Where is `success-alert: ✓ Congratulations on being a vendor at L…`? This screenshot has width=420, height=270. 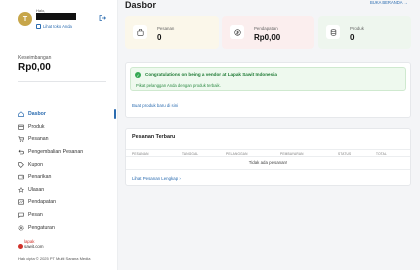
success-alert: ✓ Congratulations on being a vendor at L… is located at coordinates (268, 79).